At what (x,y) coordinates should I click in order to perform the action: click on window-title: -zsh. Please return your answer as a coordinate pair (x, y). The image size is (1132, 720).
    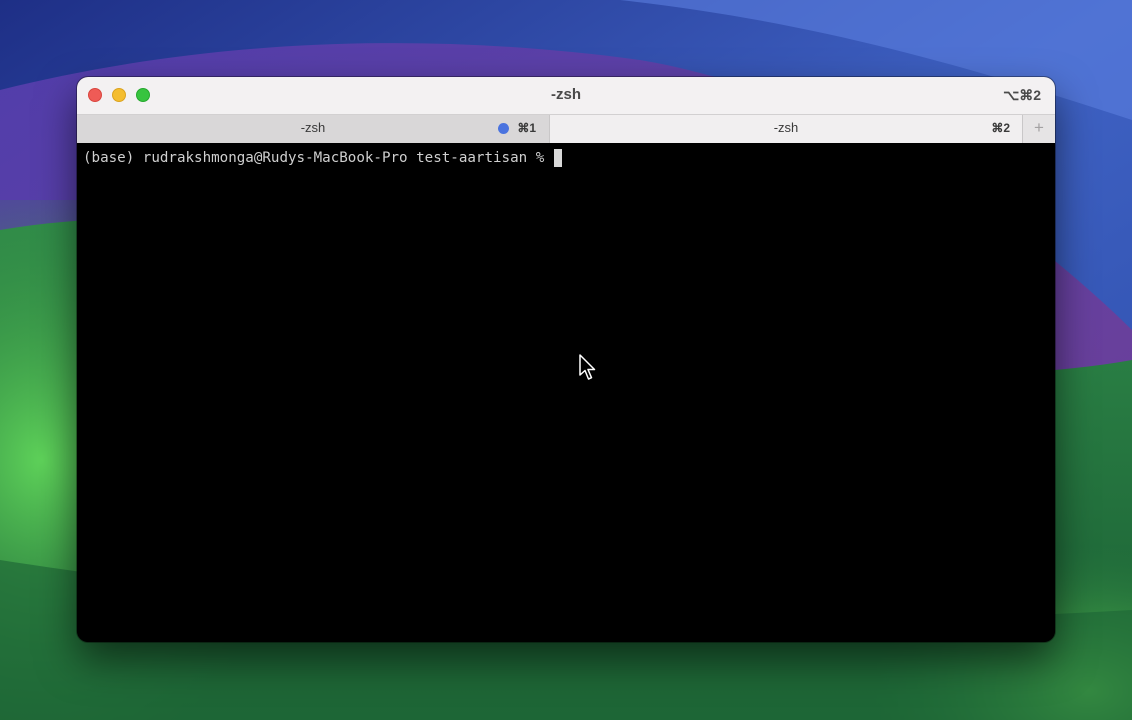
    Looking at the image, I should click on (566, 94).